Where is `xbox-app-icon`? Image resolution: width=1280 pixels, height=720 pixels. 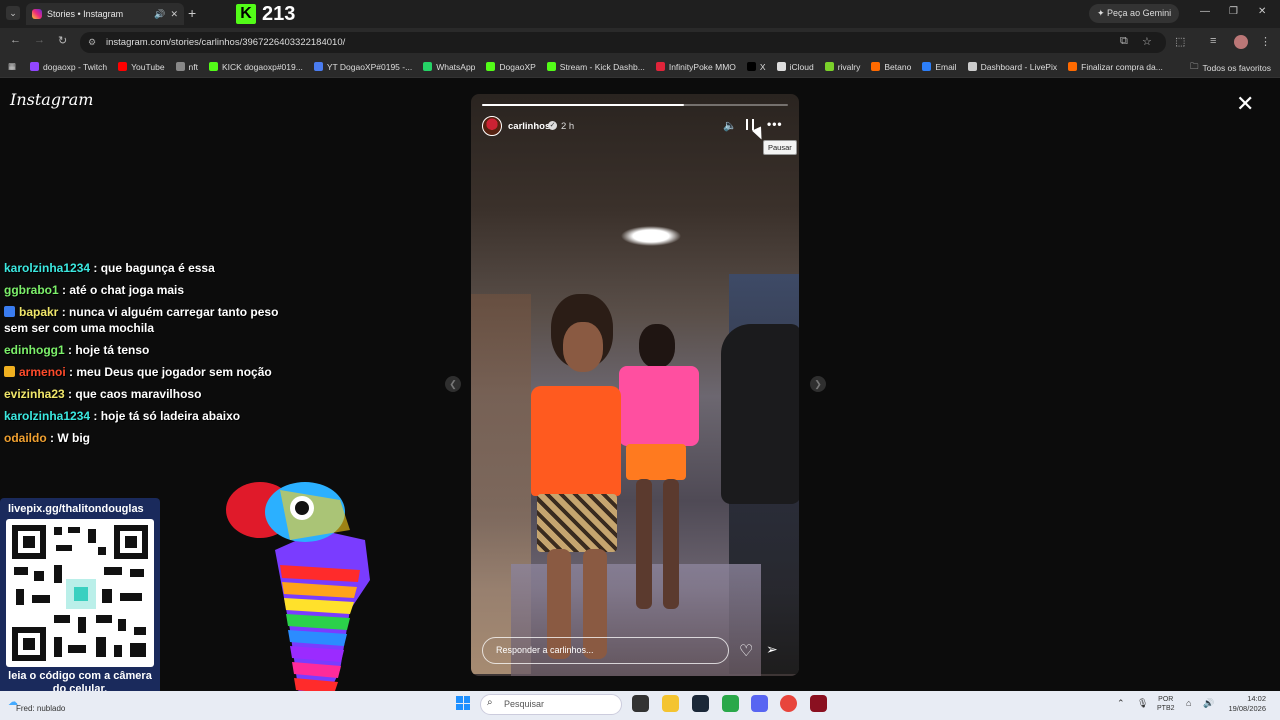 xbox-app-icon is located at coordinates (730, 703).